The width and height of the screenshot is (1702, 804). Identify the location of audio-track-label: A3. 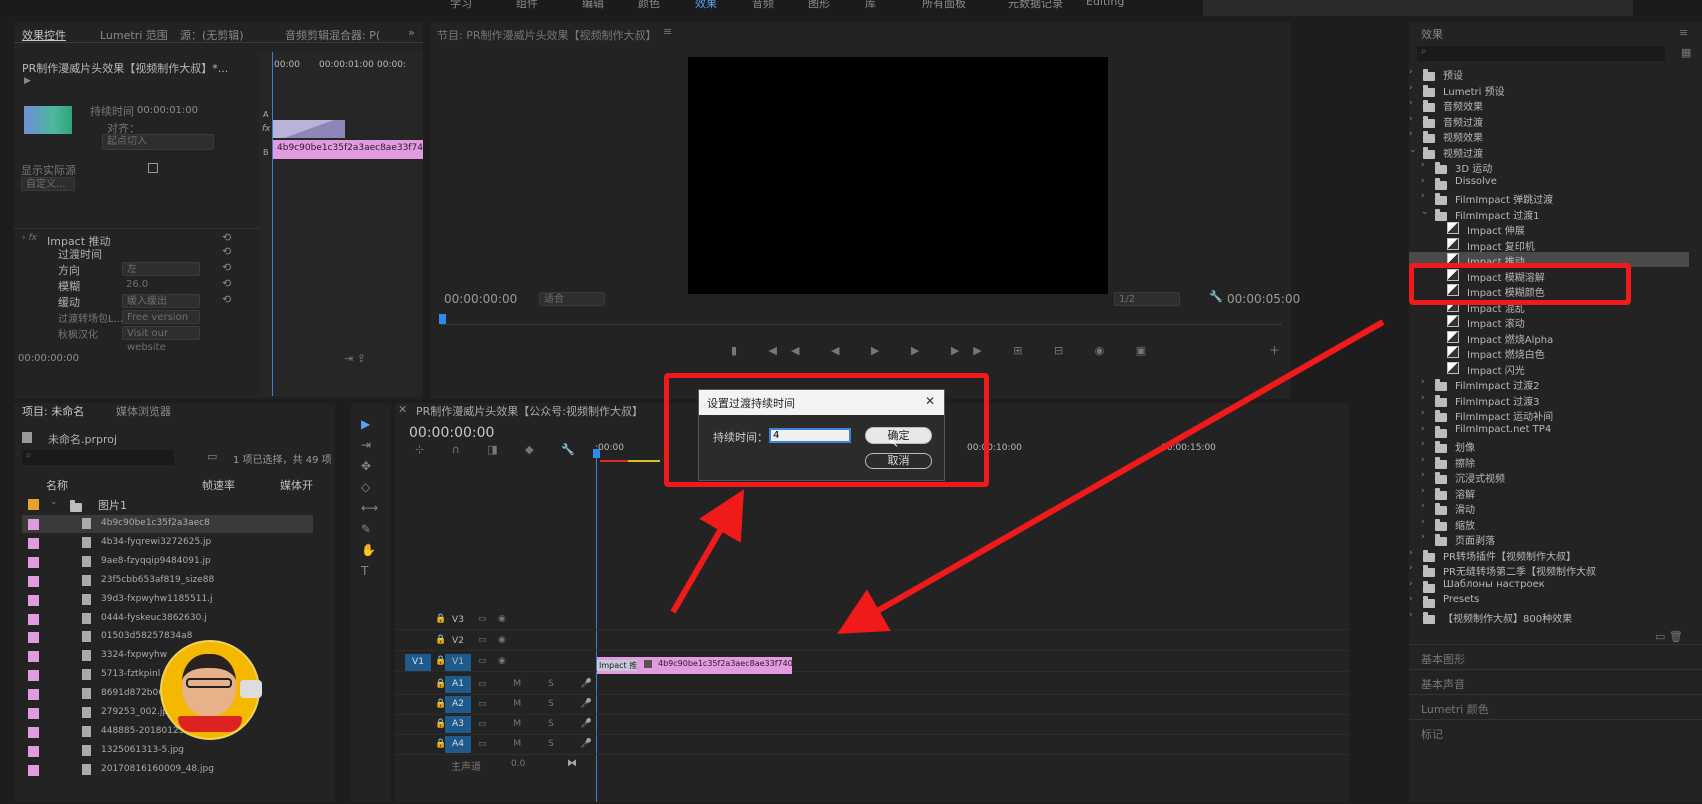
(458, 724).